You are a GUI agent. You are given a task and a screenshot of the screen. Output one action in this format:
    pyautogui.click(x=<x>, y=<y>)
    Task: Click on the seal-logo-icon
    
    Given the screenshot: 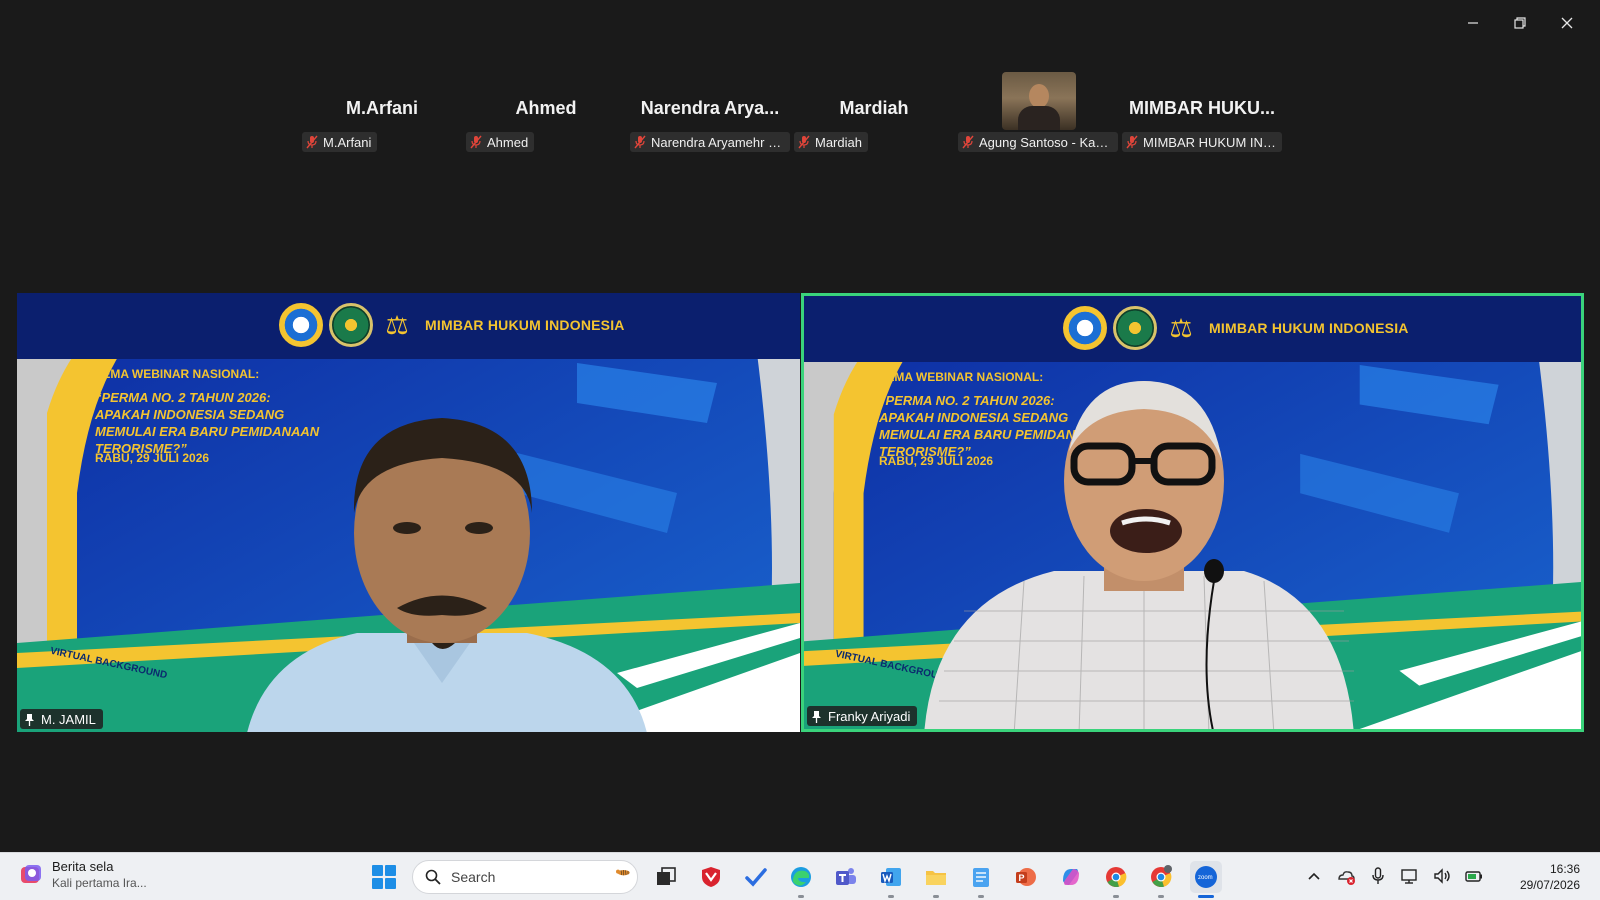 What is the action you would take?
    pyautogui.click(x=1135, y=328)
    